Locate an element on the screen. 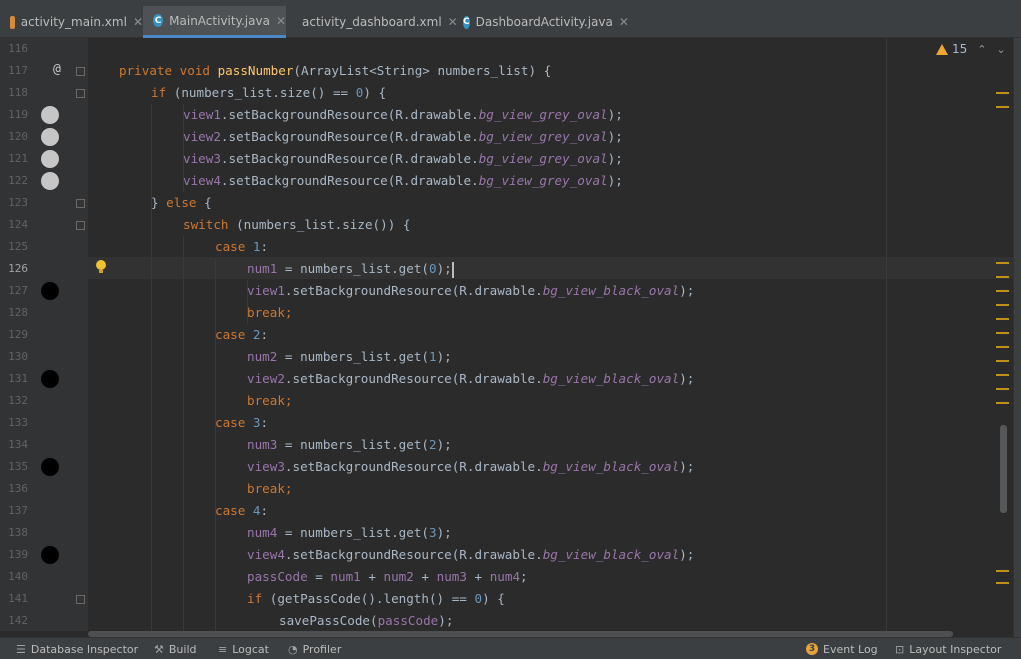 The width and height of the screenshot is (1021, 659). event-log-button: 3 Event Log is located at coordinates (842, 648).